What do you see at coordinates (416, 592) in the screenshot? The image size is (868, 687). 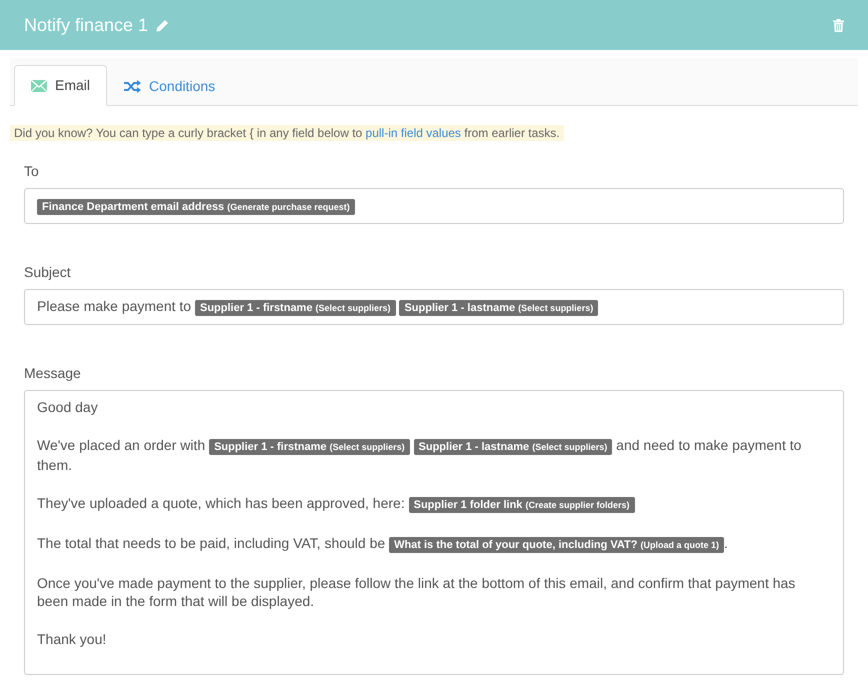 I see `message-text: Once you've made payment to the supplier, please follow the link at the bottom of this email, and confirm that payment has been made in the form that will be displayed.` at bounding box center [416, 592].